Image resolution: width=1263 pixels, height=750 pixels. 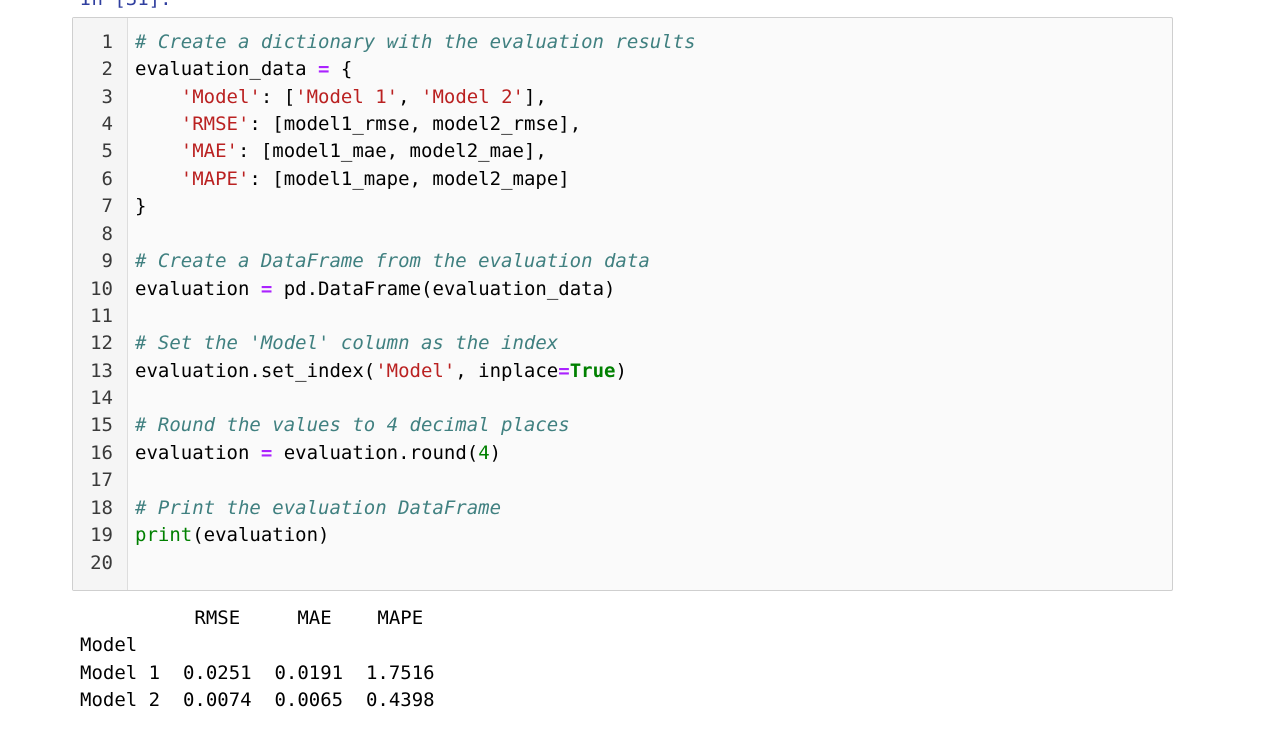 I want to click on line-number: 3, so click(x=107, y=97).